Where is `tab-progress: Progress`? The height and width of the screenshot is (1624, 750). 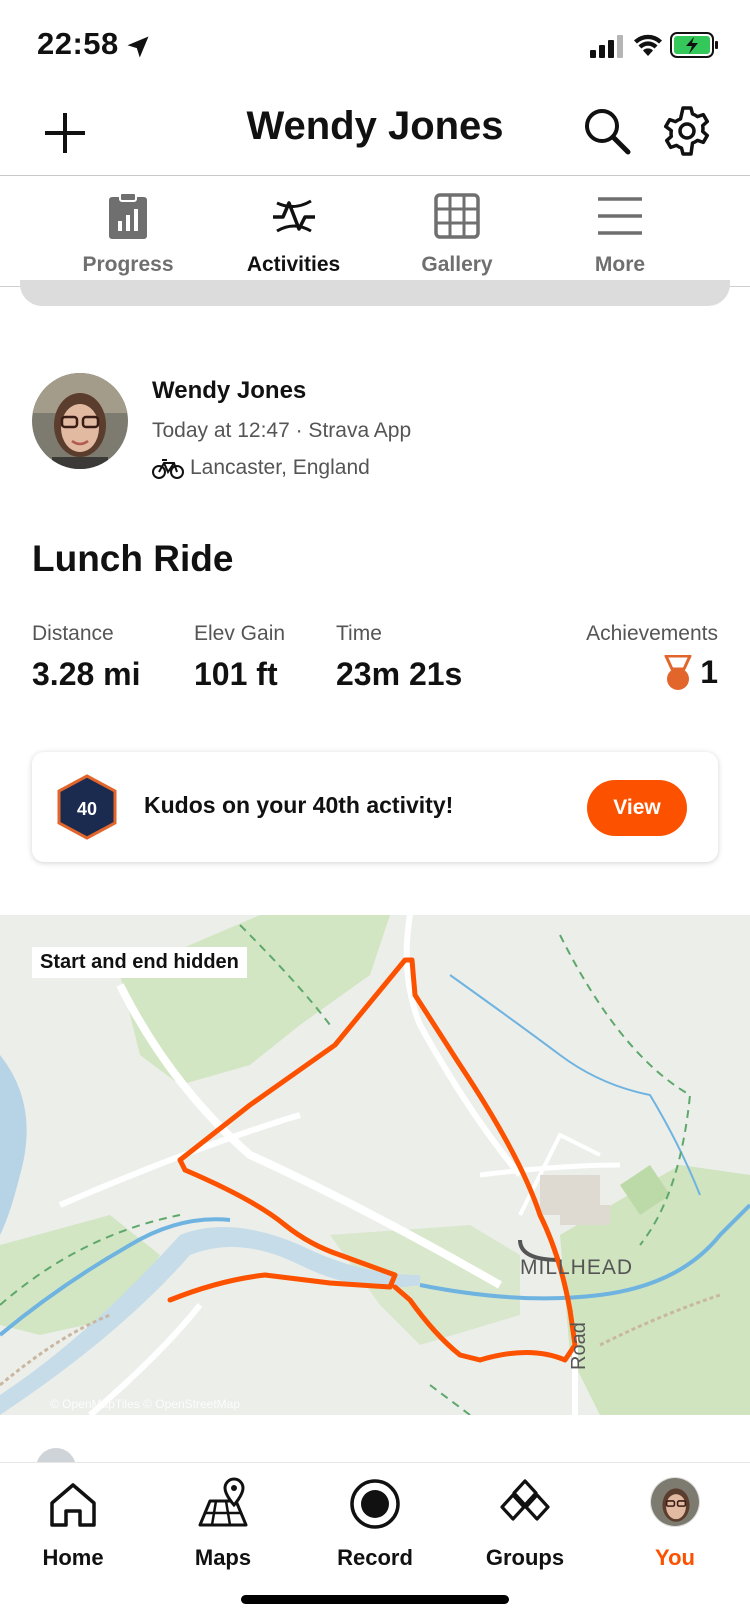
tab-progress: Progress is located at coordinates (128, 232).